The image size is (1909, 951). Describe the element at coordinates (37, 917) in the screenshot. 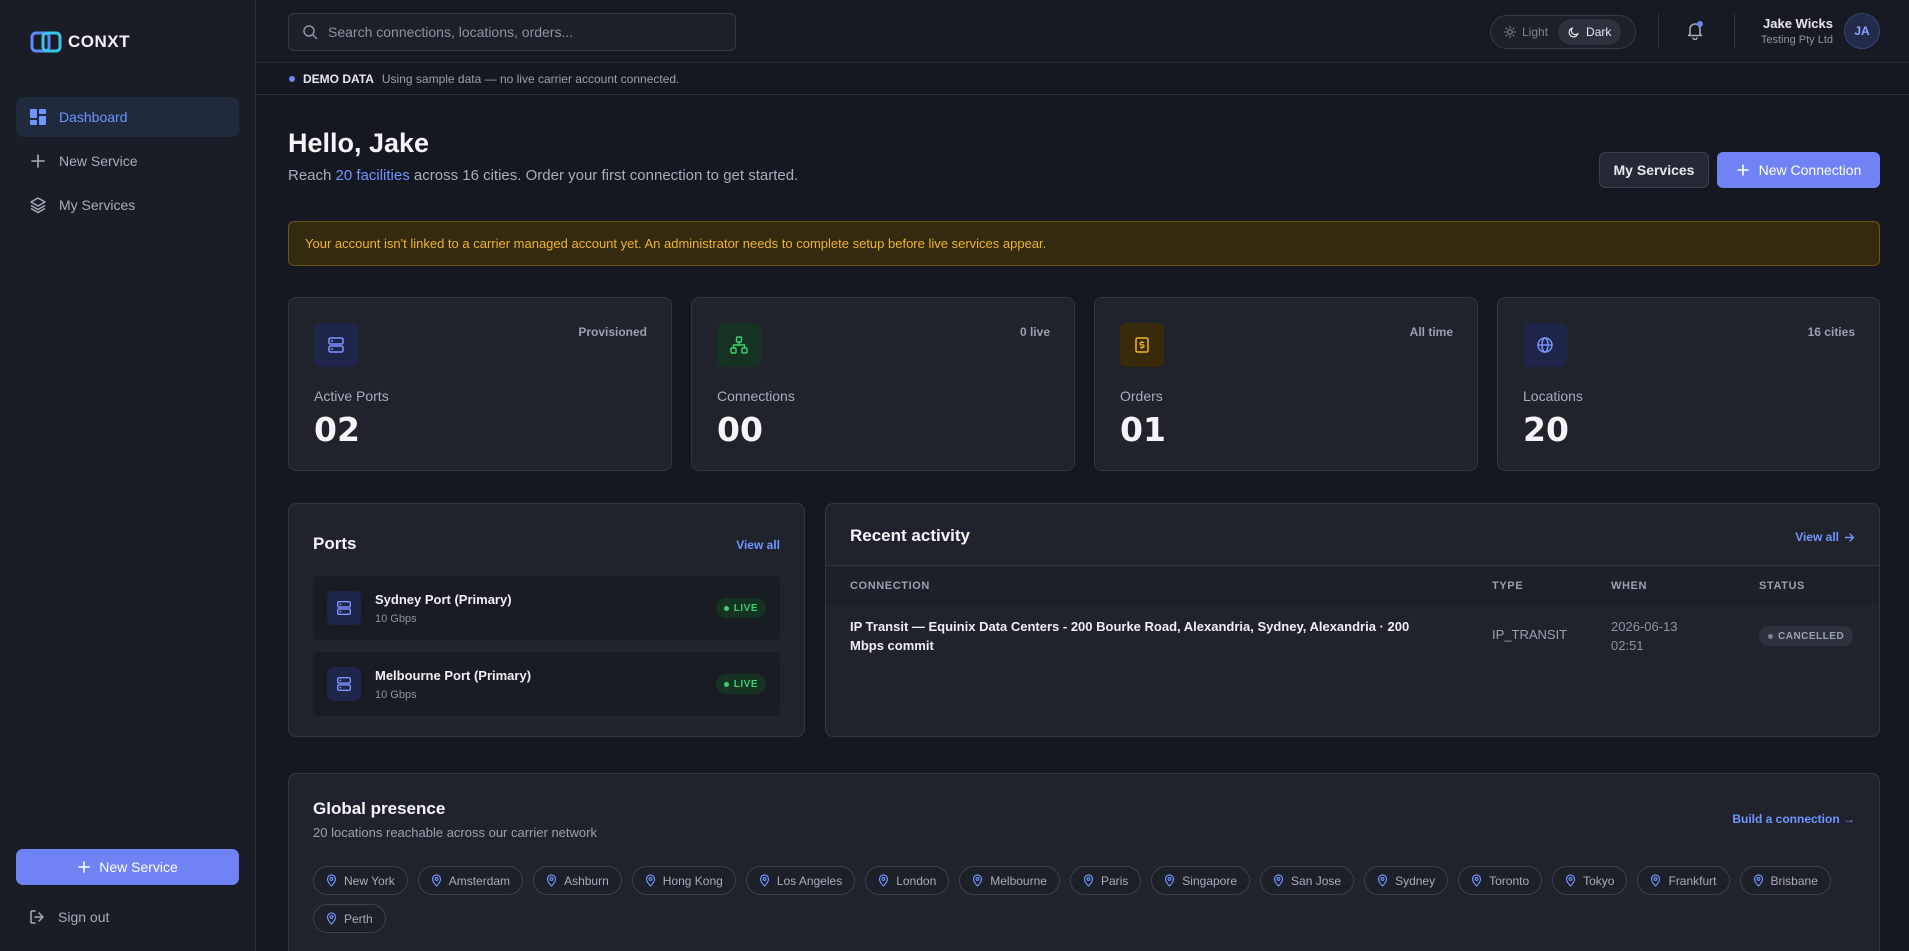

I see `logout-icon` at that location.